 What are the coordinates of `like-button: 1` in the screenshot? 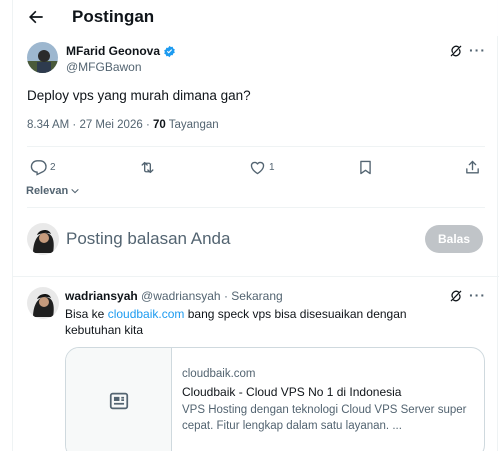 It's located at (262, 167).